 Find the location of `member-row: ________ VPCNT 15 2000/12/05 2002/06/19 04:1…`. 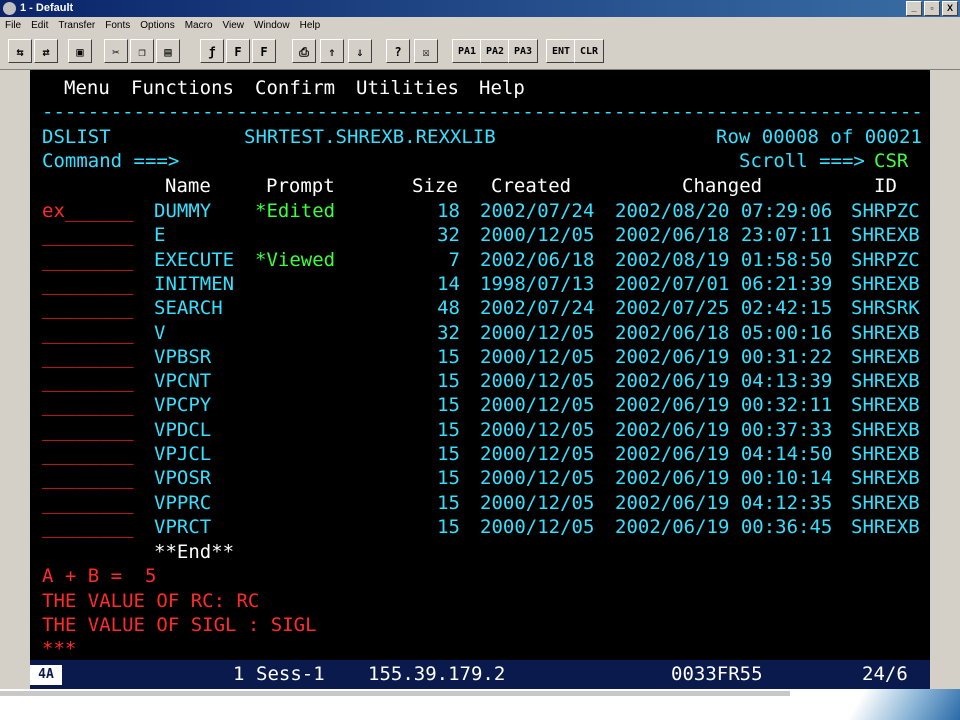

member-row: ________ VPCNT 15 2000/12/05 2002/06/19 04:1… is located at coordinates (480, 381).